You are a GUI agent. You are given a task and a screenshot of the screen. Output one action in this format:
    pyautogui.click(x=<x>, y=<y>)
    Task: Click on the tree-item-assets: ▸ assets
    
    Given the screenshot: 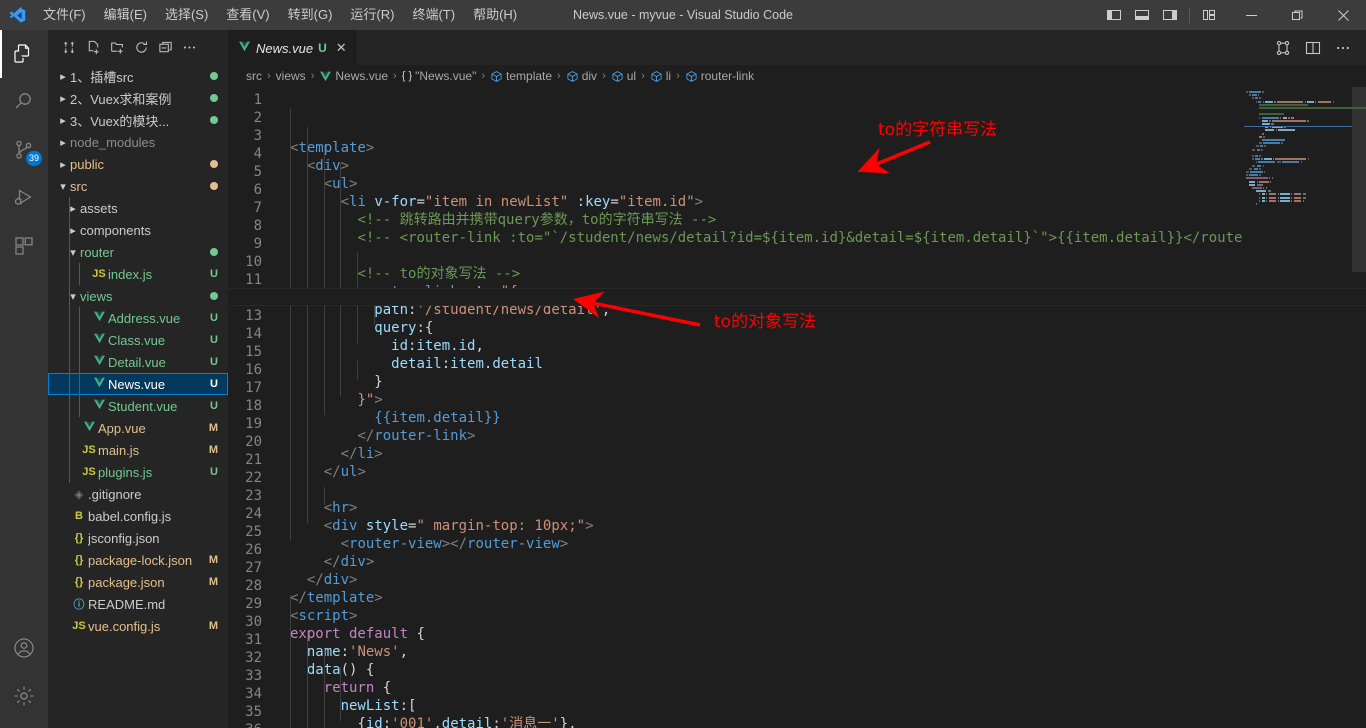 What is the action you would take?
    pyautogui.click(x=138, y=208)
    